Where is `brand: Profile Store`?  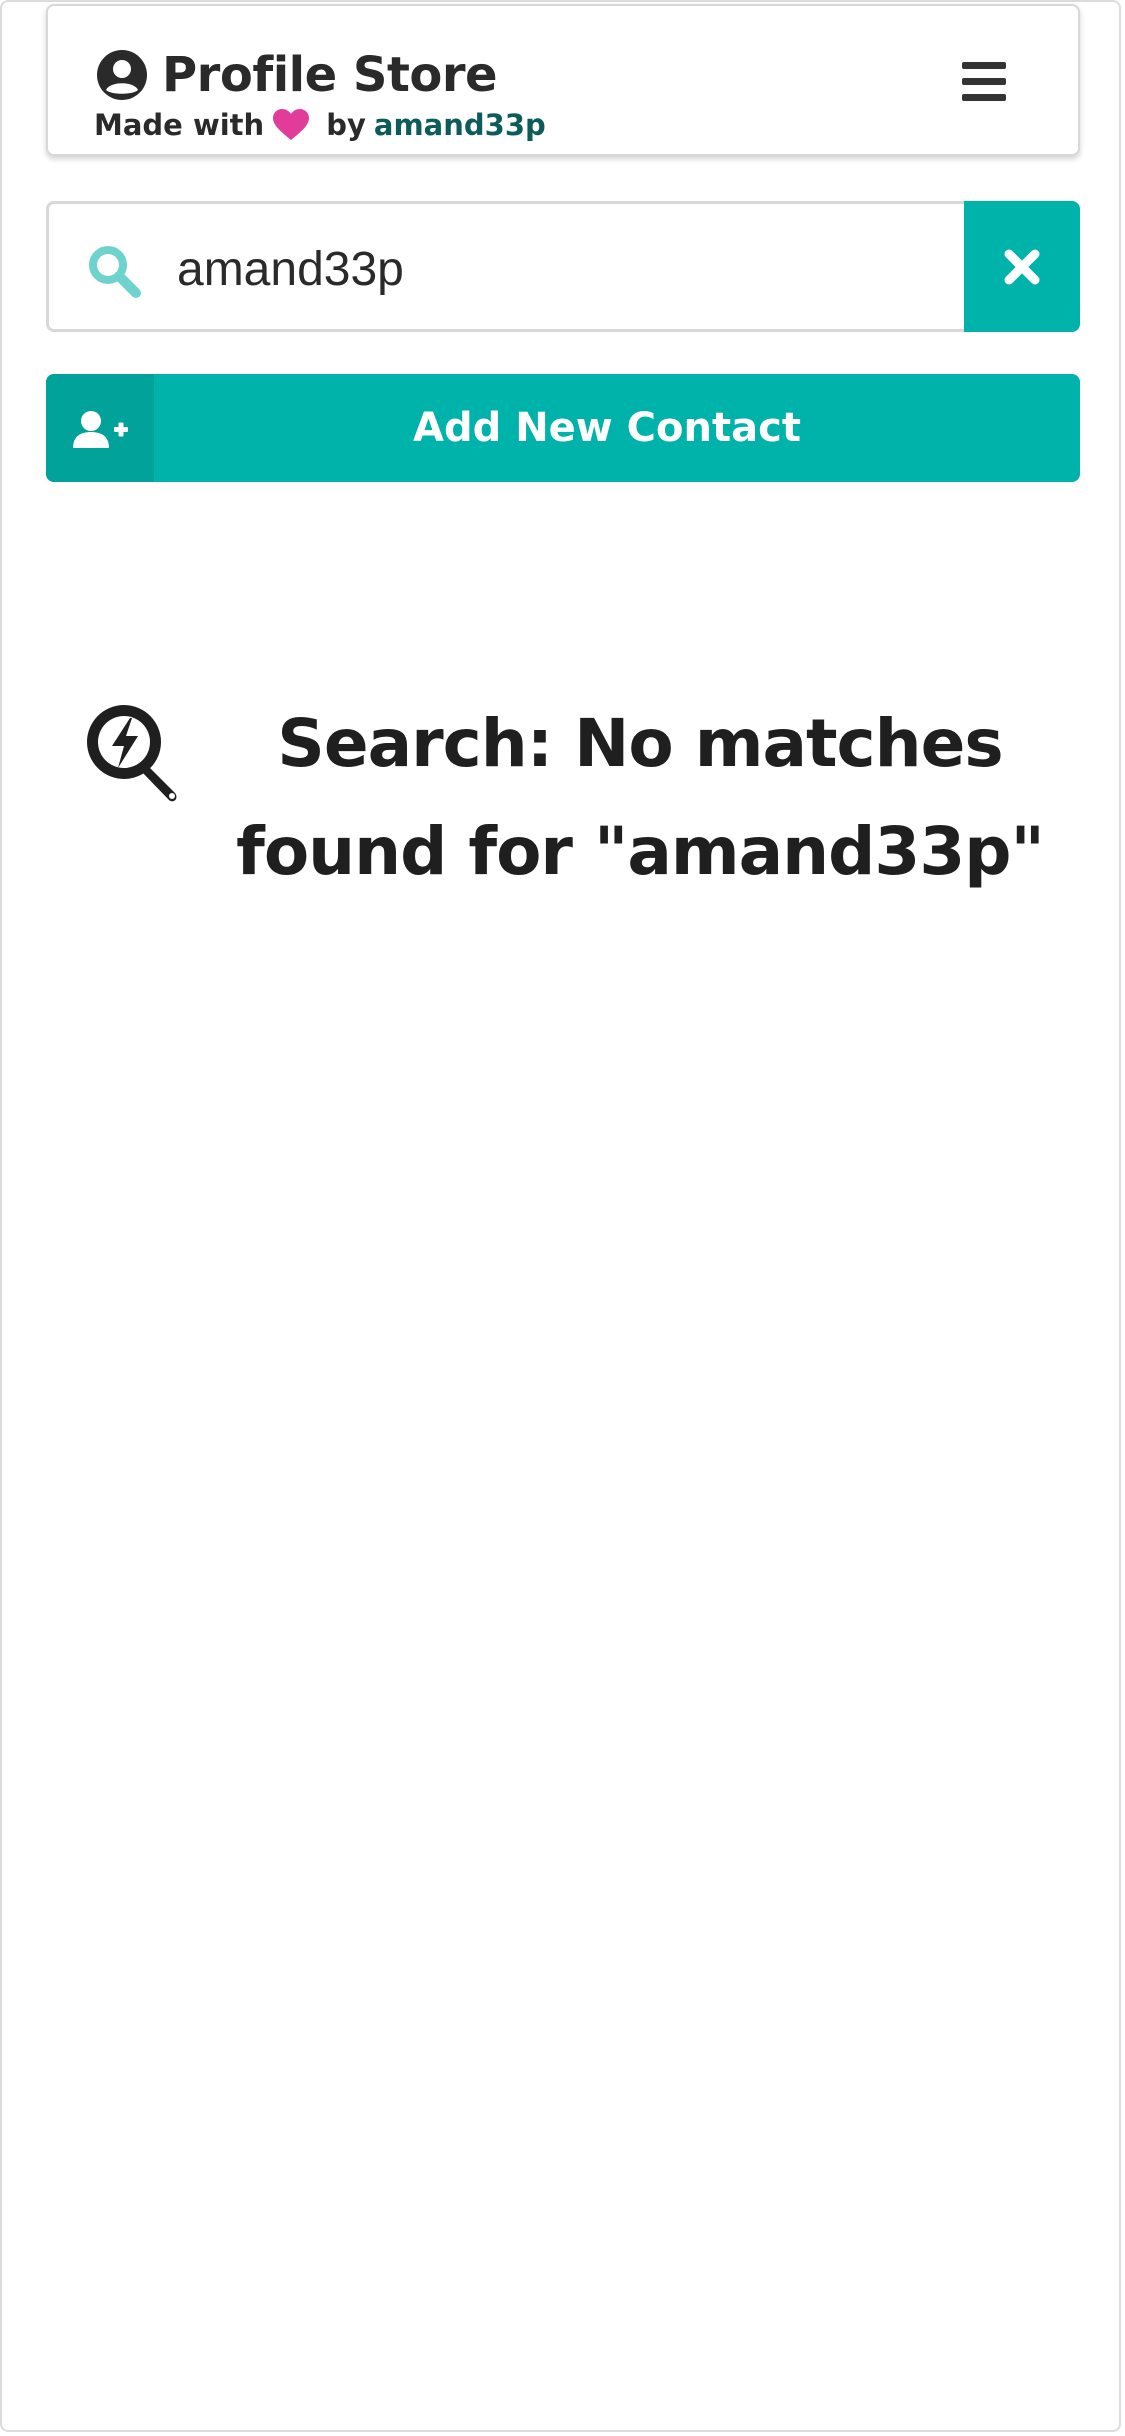 brand: Profile Store is located at coordinates (297, 75).